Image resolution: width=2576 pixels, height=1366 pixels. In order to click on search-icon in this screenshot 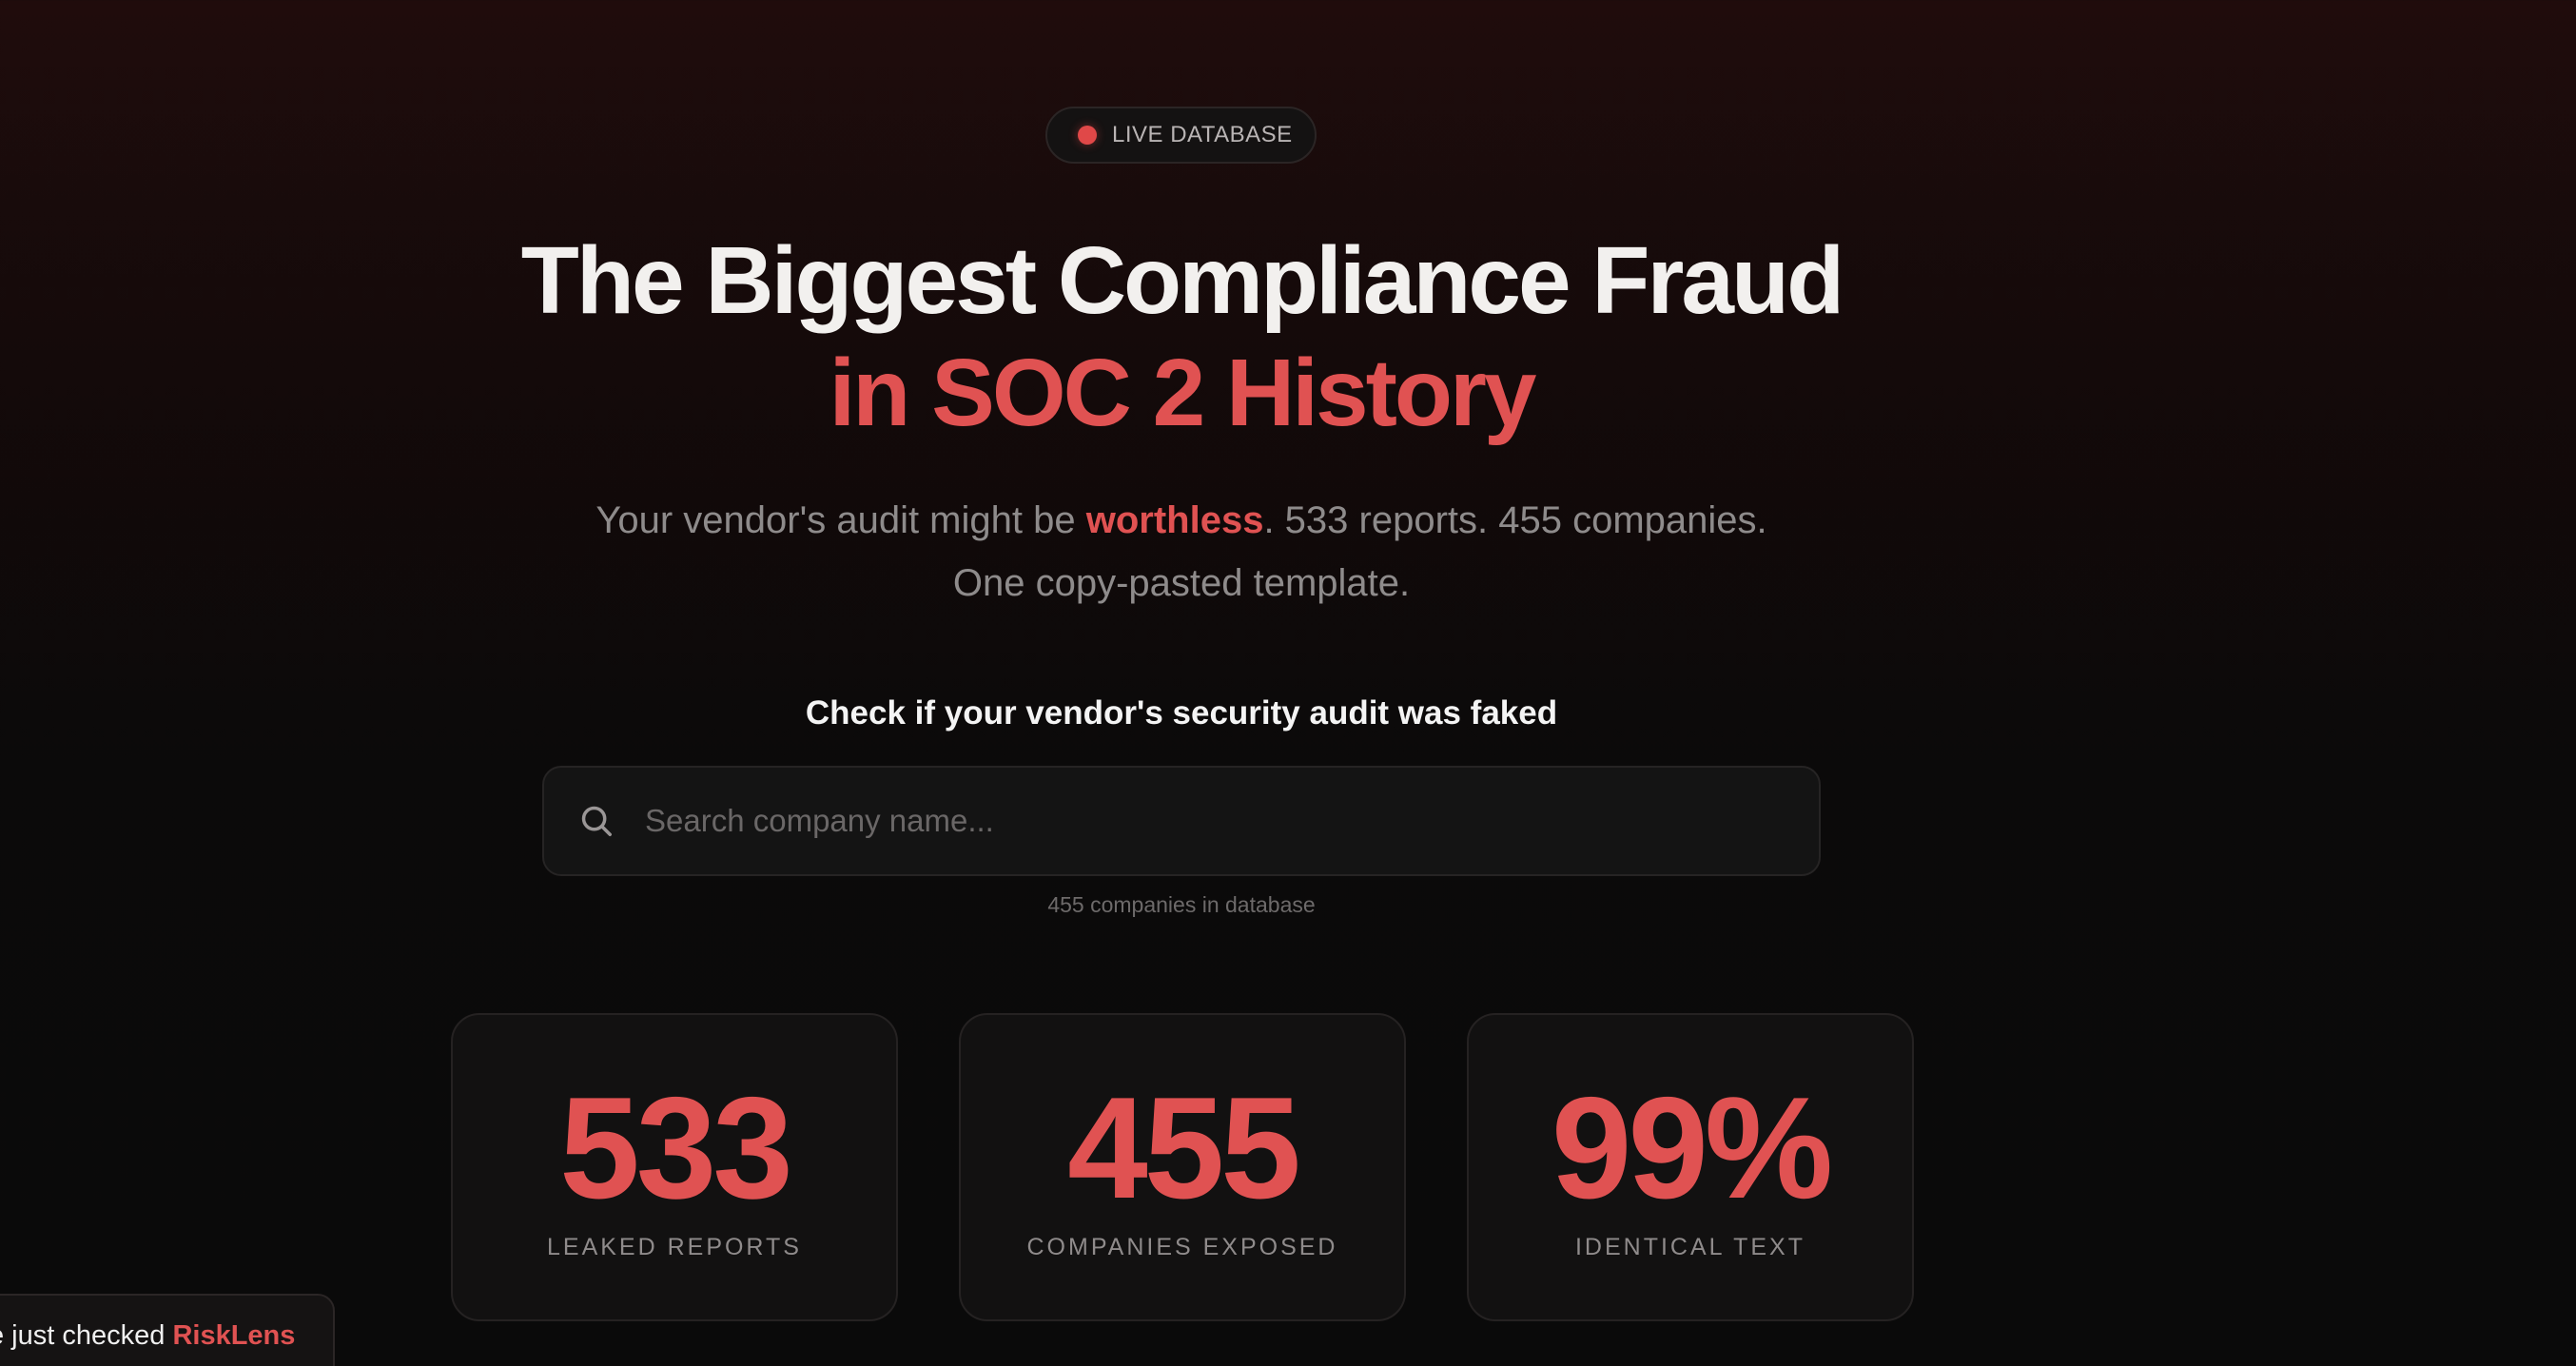, I will do `click(596, 821)`.